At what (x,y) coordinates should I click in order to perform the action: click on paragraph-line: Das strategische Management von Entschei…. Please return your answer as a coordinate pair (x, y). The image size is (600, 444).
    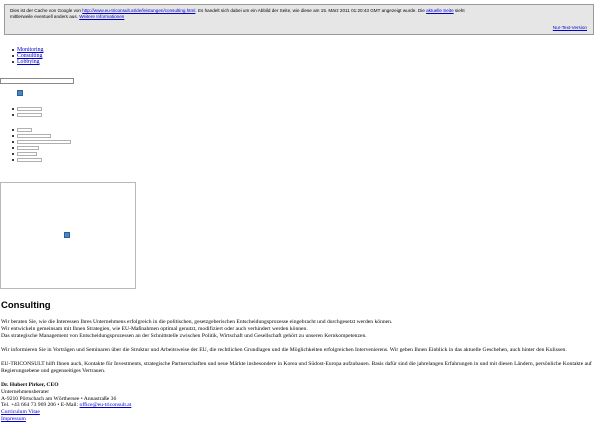
    Looking at the image, I should click on (184, 336).